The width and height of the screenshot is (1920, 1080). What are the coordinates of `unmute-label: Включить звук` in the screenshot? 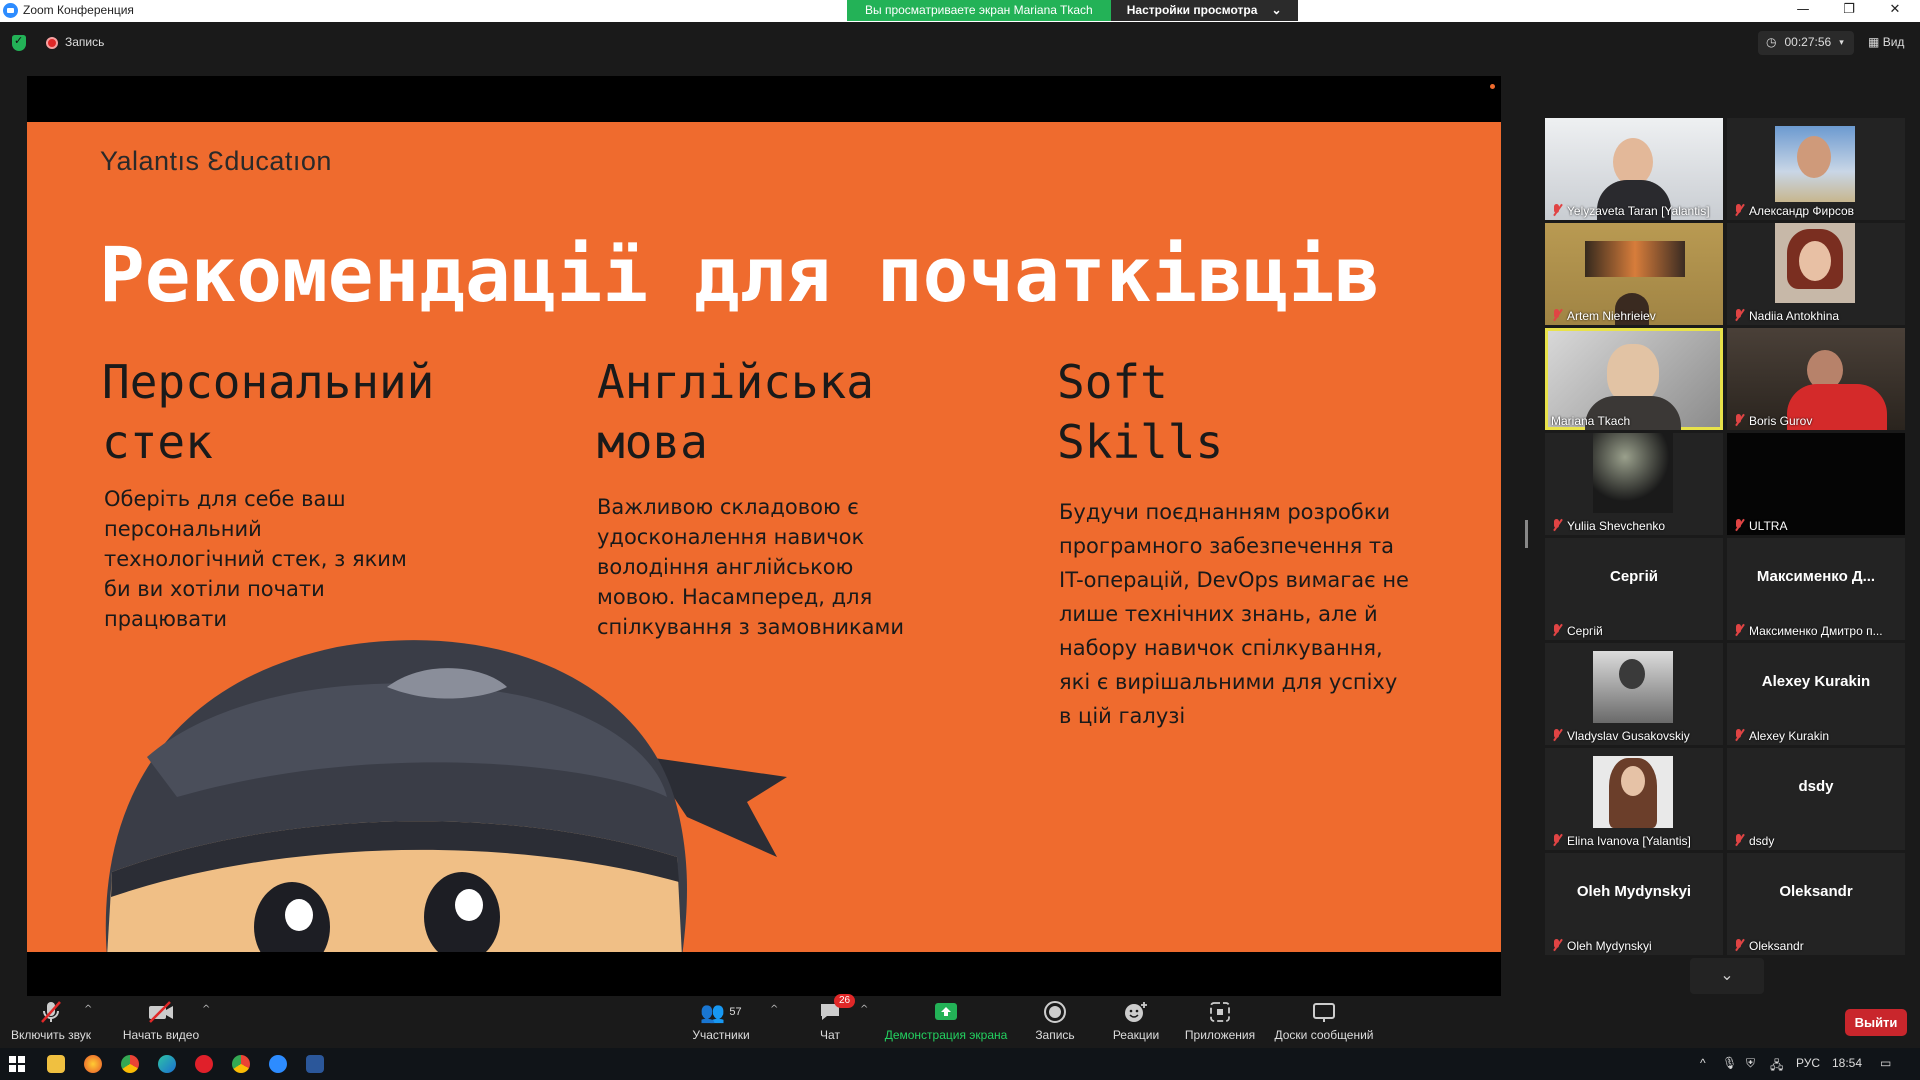 It's located at (51, 1035).